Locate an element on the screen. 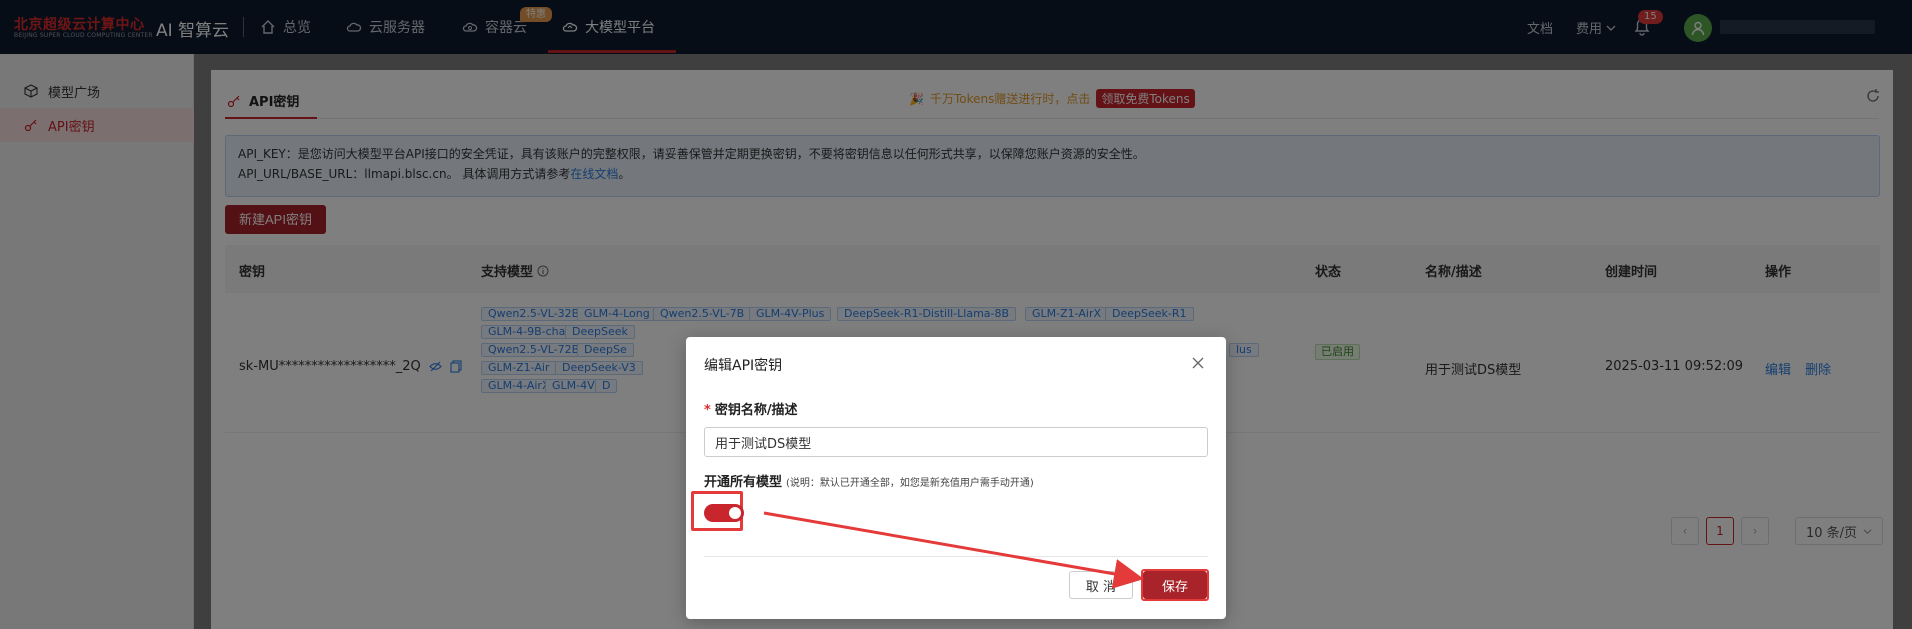  enable-all-models-note: (说明：默认已开通全部，如您是新充值用户需手动开通) is located at coordinates (910, 483).